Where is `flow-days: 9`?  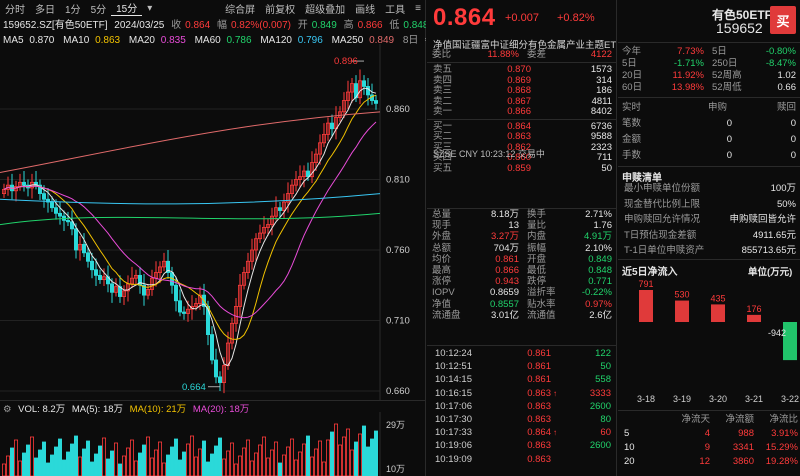 flow-days: 9 is located at coordinates (707, 447).